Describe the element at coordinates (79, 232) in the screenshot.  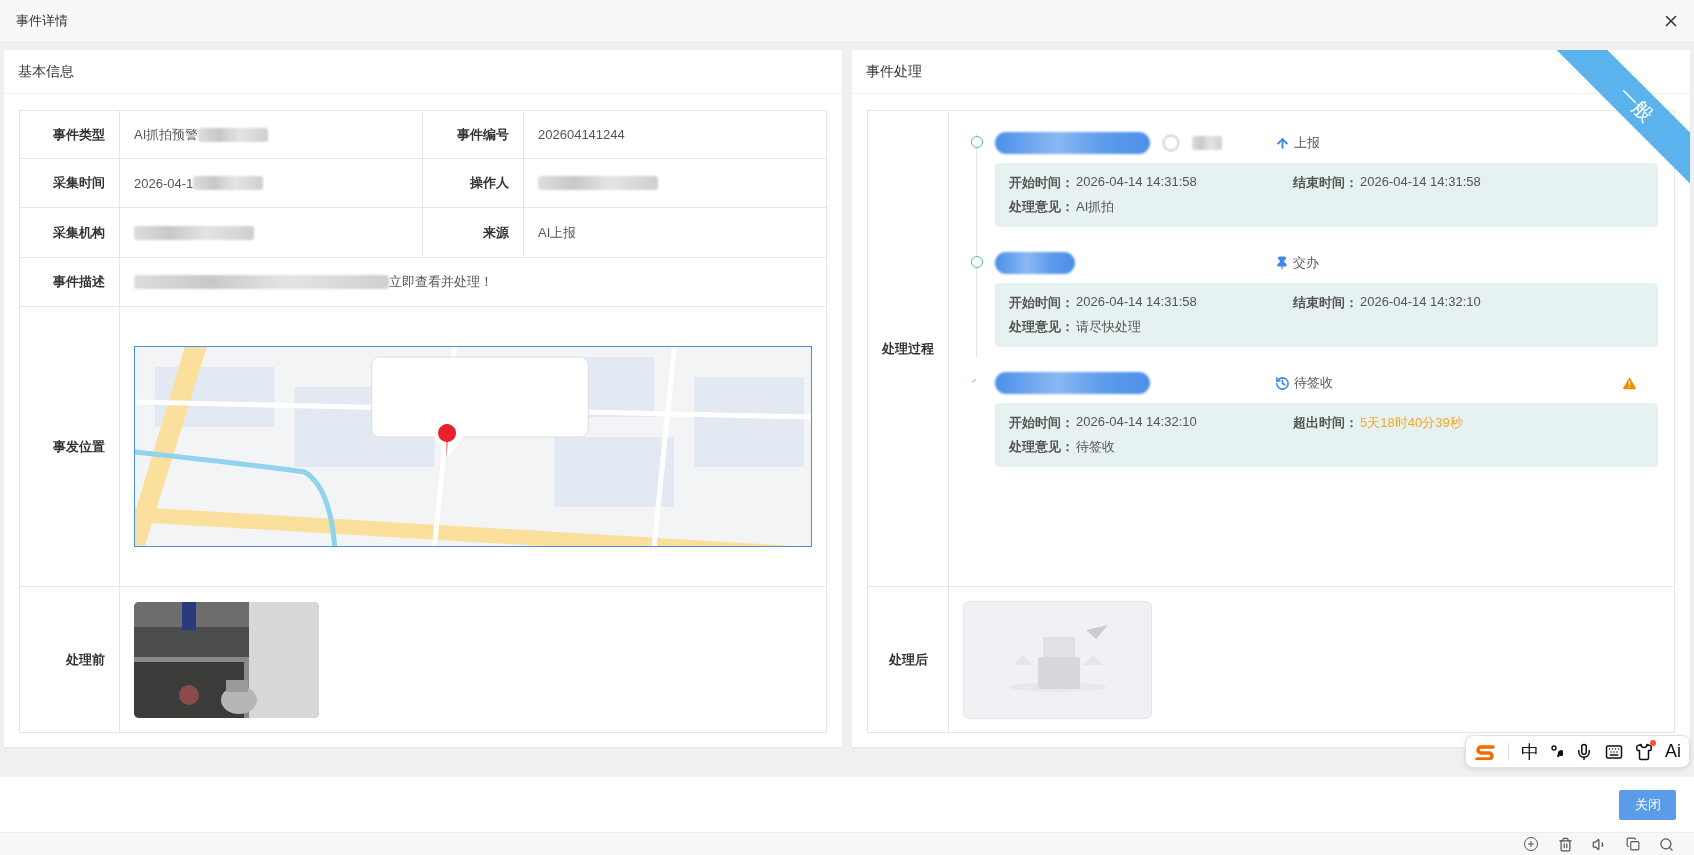
I see `field-label: 采集机构` at that location.